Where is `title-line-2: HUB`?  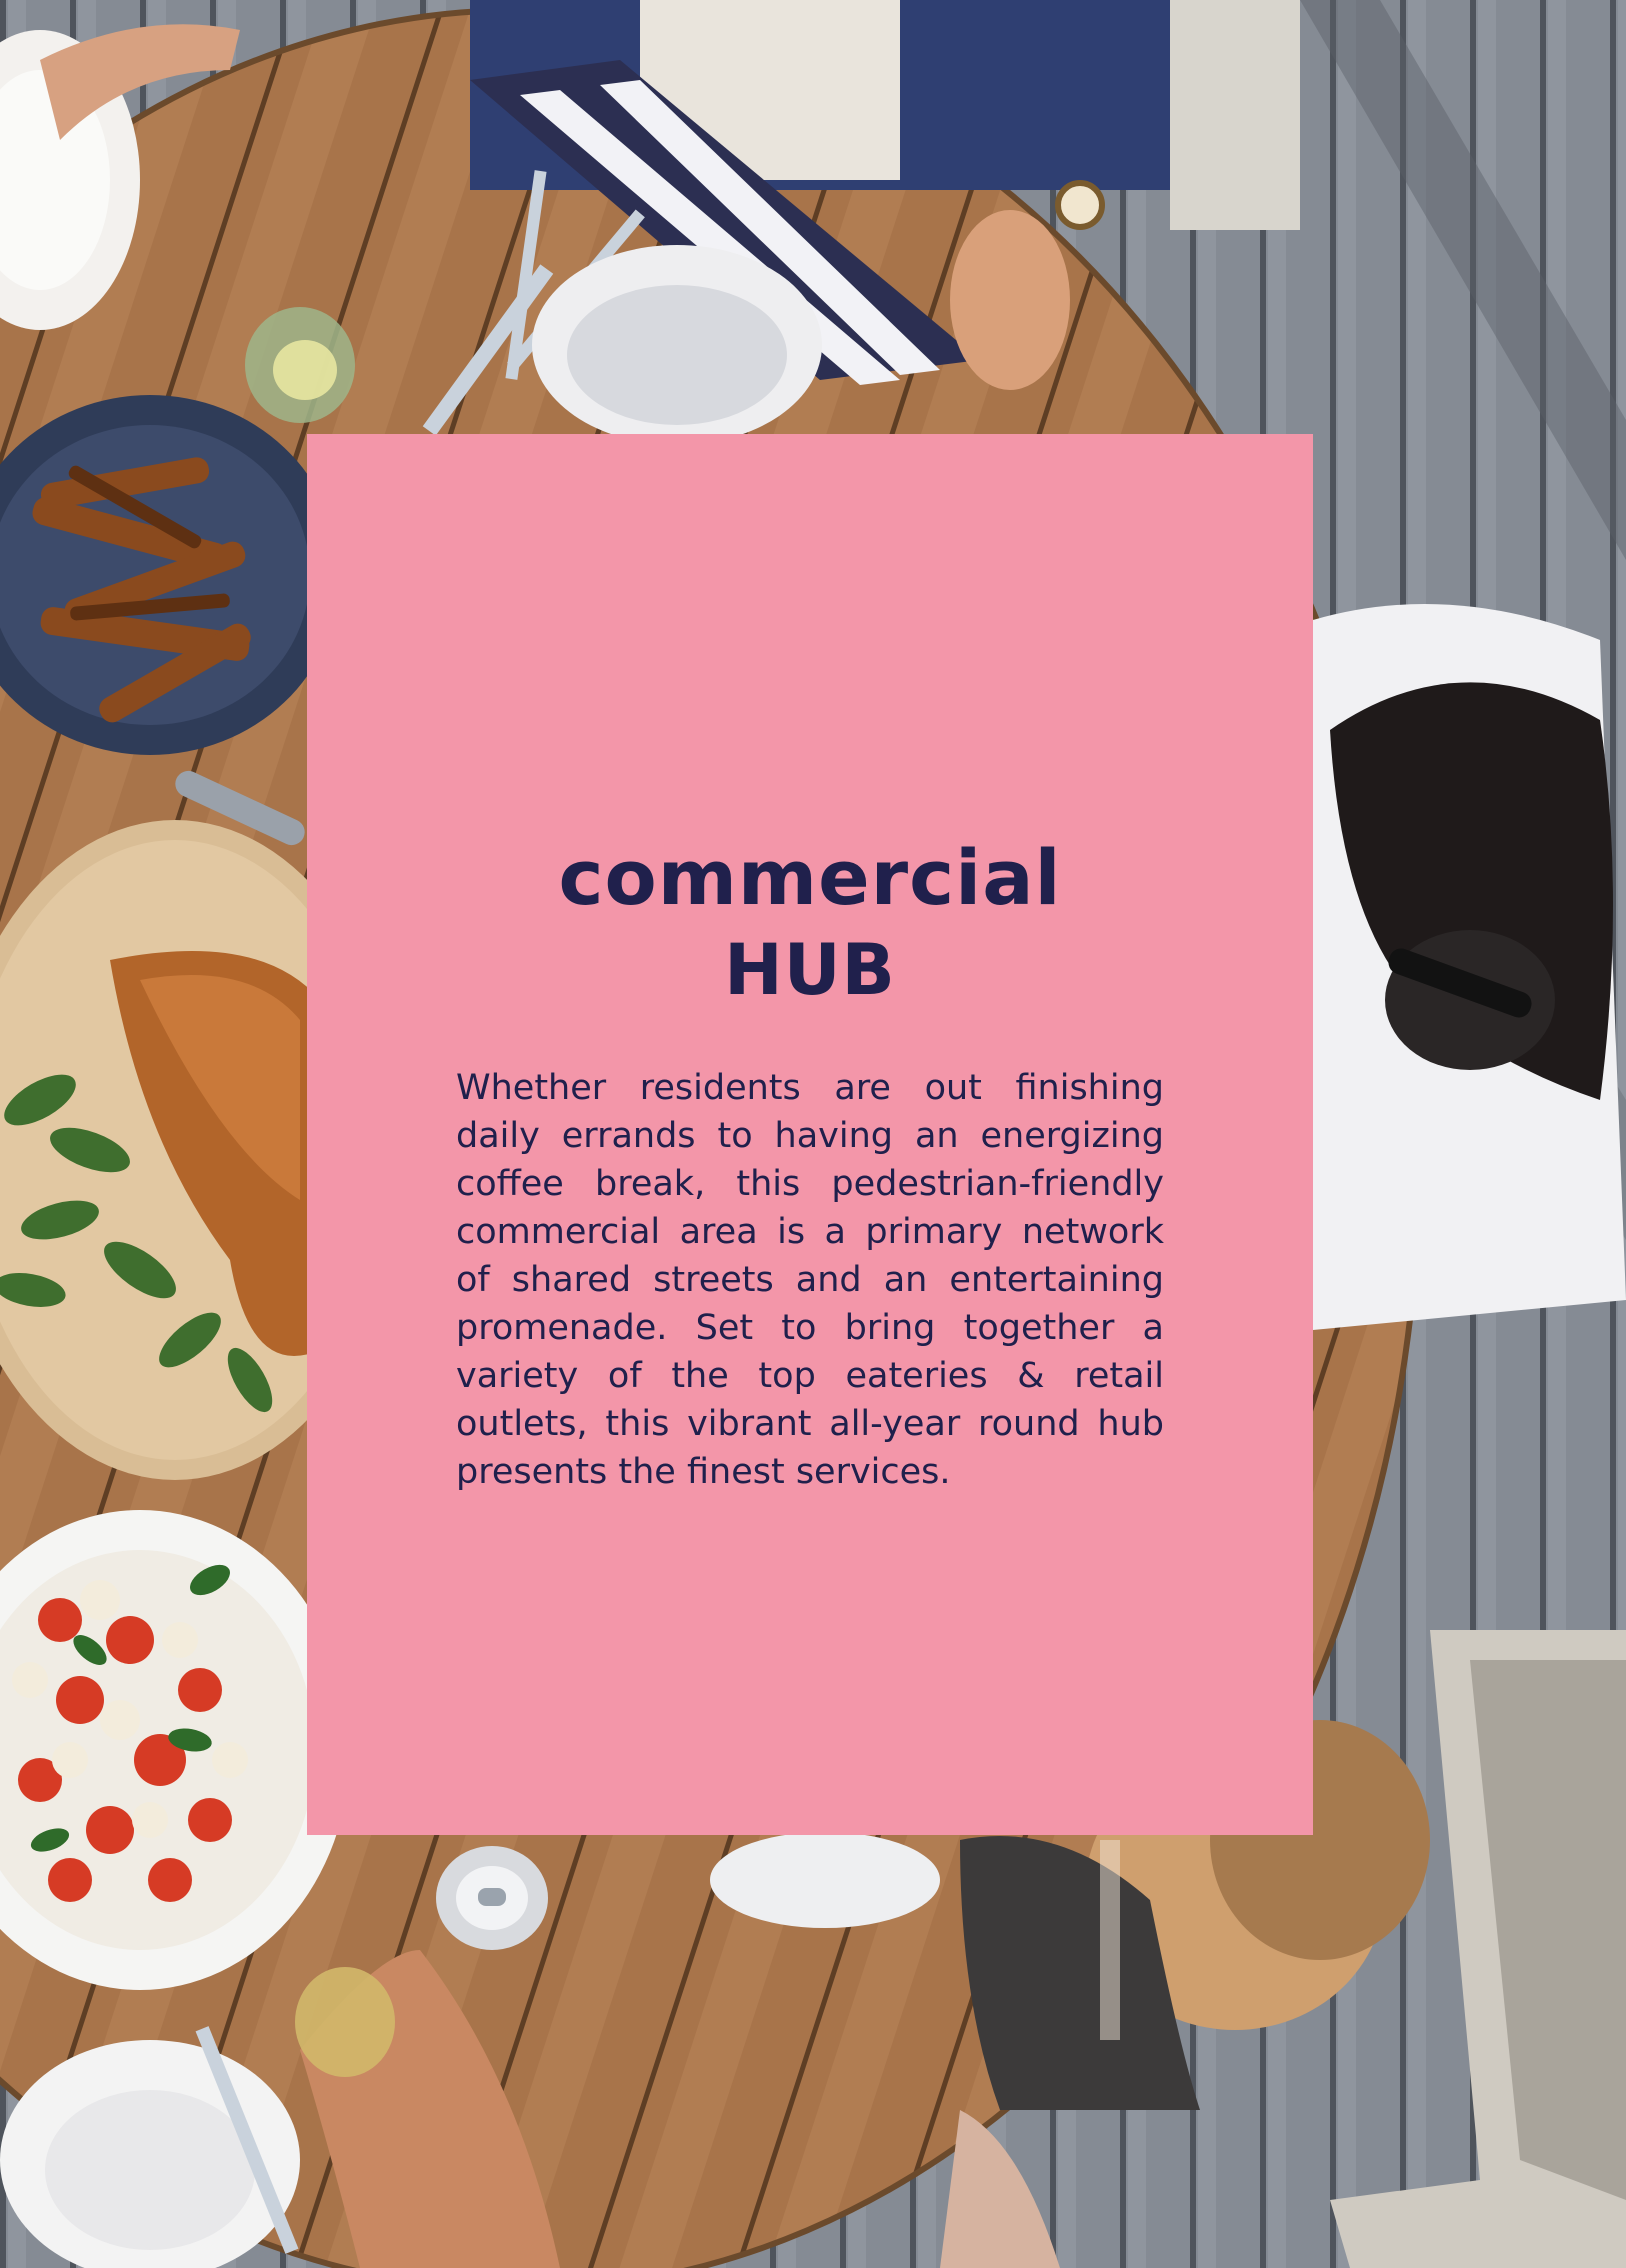
title-line-2: HUB is located at coordinates (810, 969).